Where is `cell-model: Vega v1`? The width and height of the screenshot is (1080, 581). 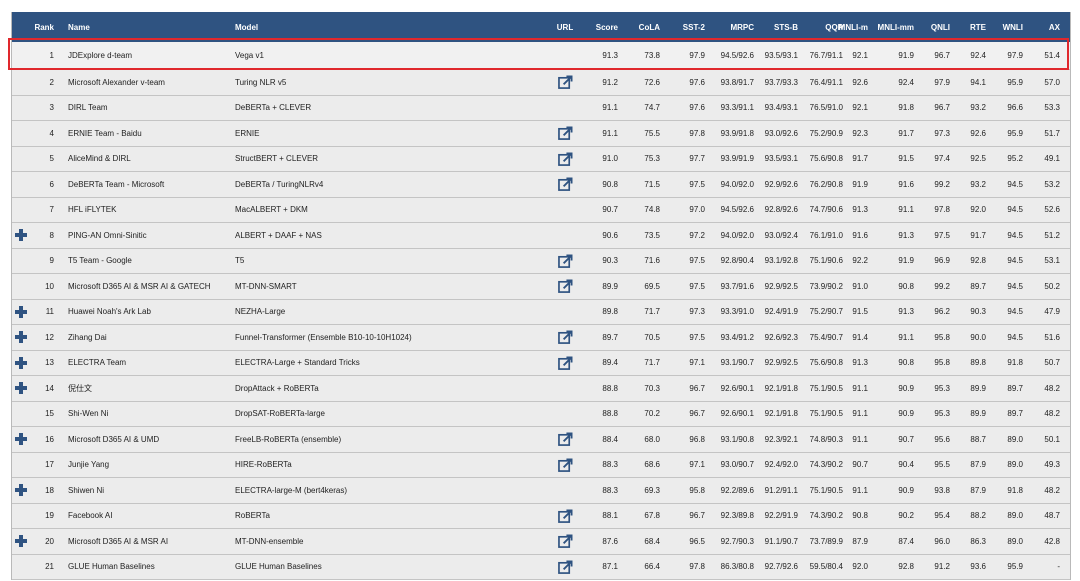
cell-model: Vega v1 is located at coordinates (249, 55).